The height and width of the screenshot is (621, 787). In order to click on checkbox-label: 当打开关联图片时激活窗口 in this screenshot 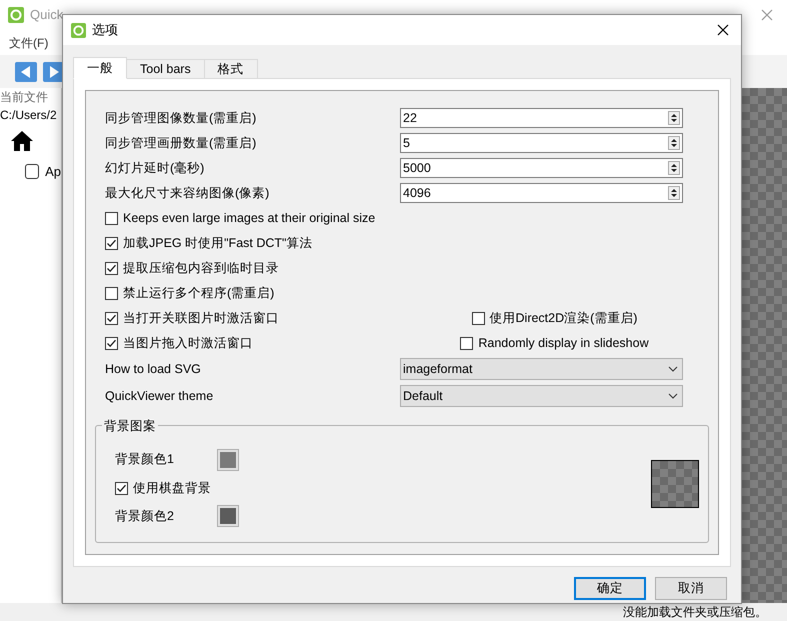, I will do `click(201, 318)`.